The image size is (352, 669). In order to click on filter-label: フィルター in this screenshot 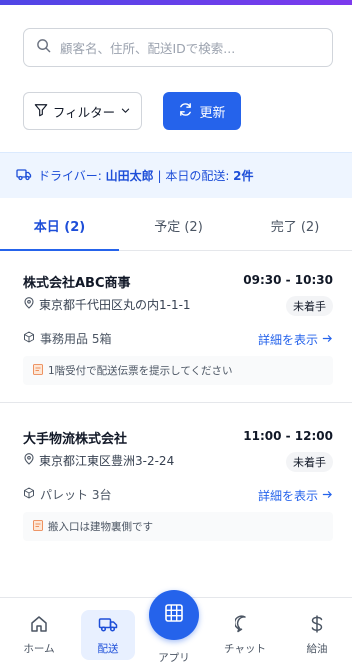, I will do `click(84, 112)`.